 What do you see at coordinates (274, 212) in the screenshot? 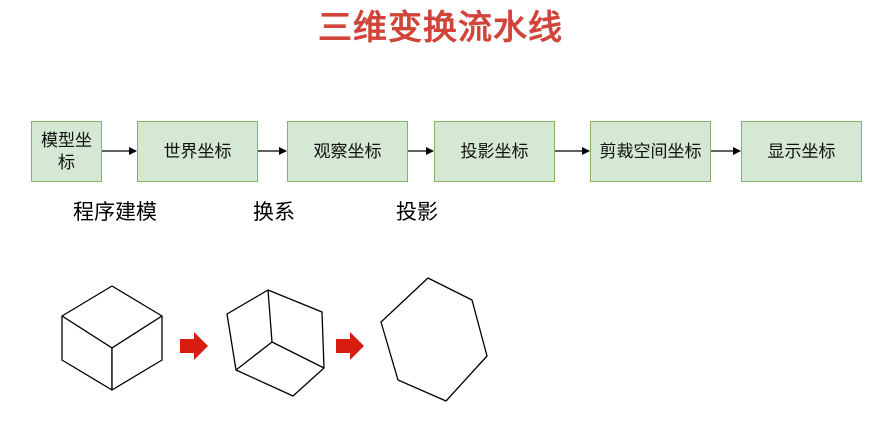
I see `caption-change-system: 换系` at bounding box center [274, 212].